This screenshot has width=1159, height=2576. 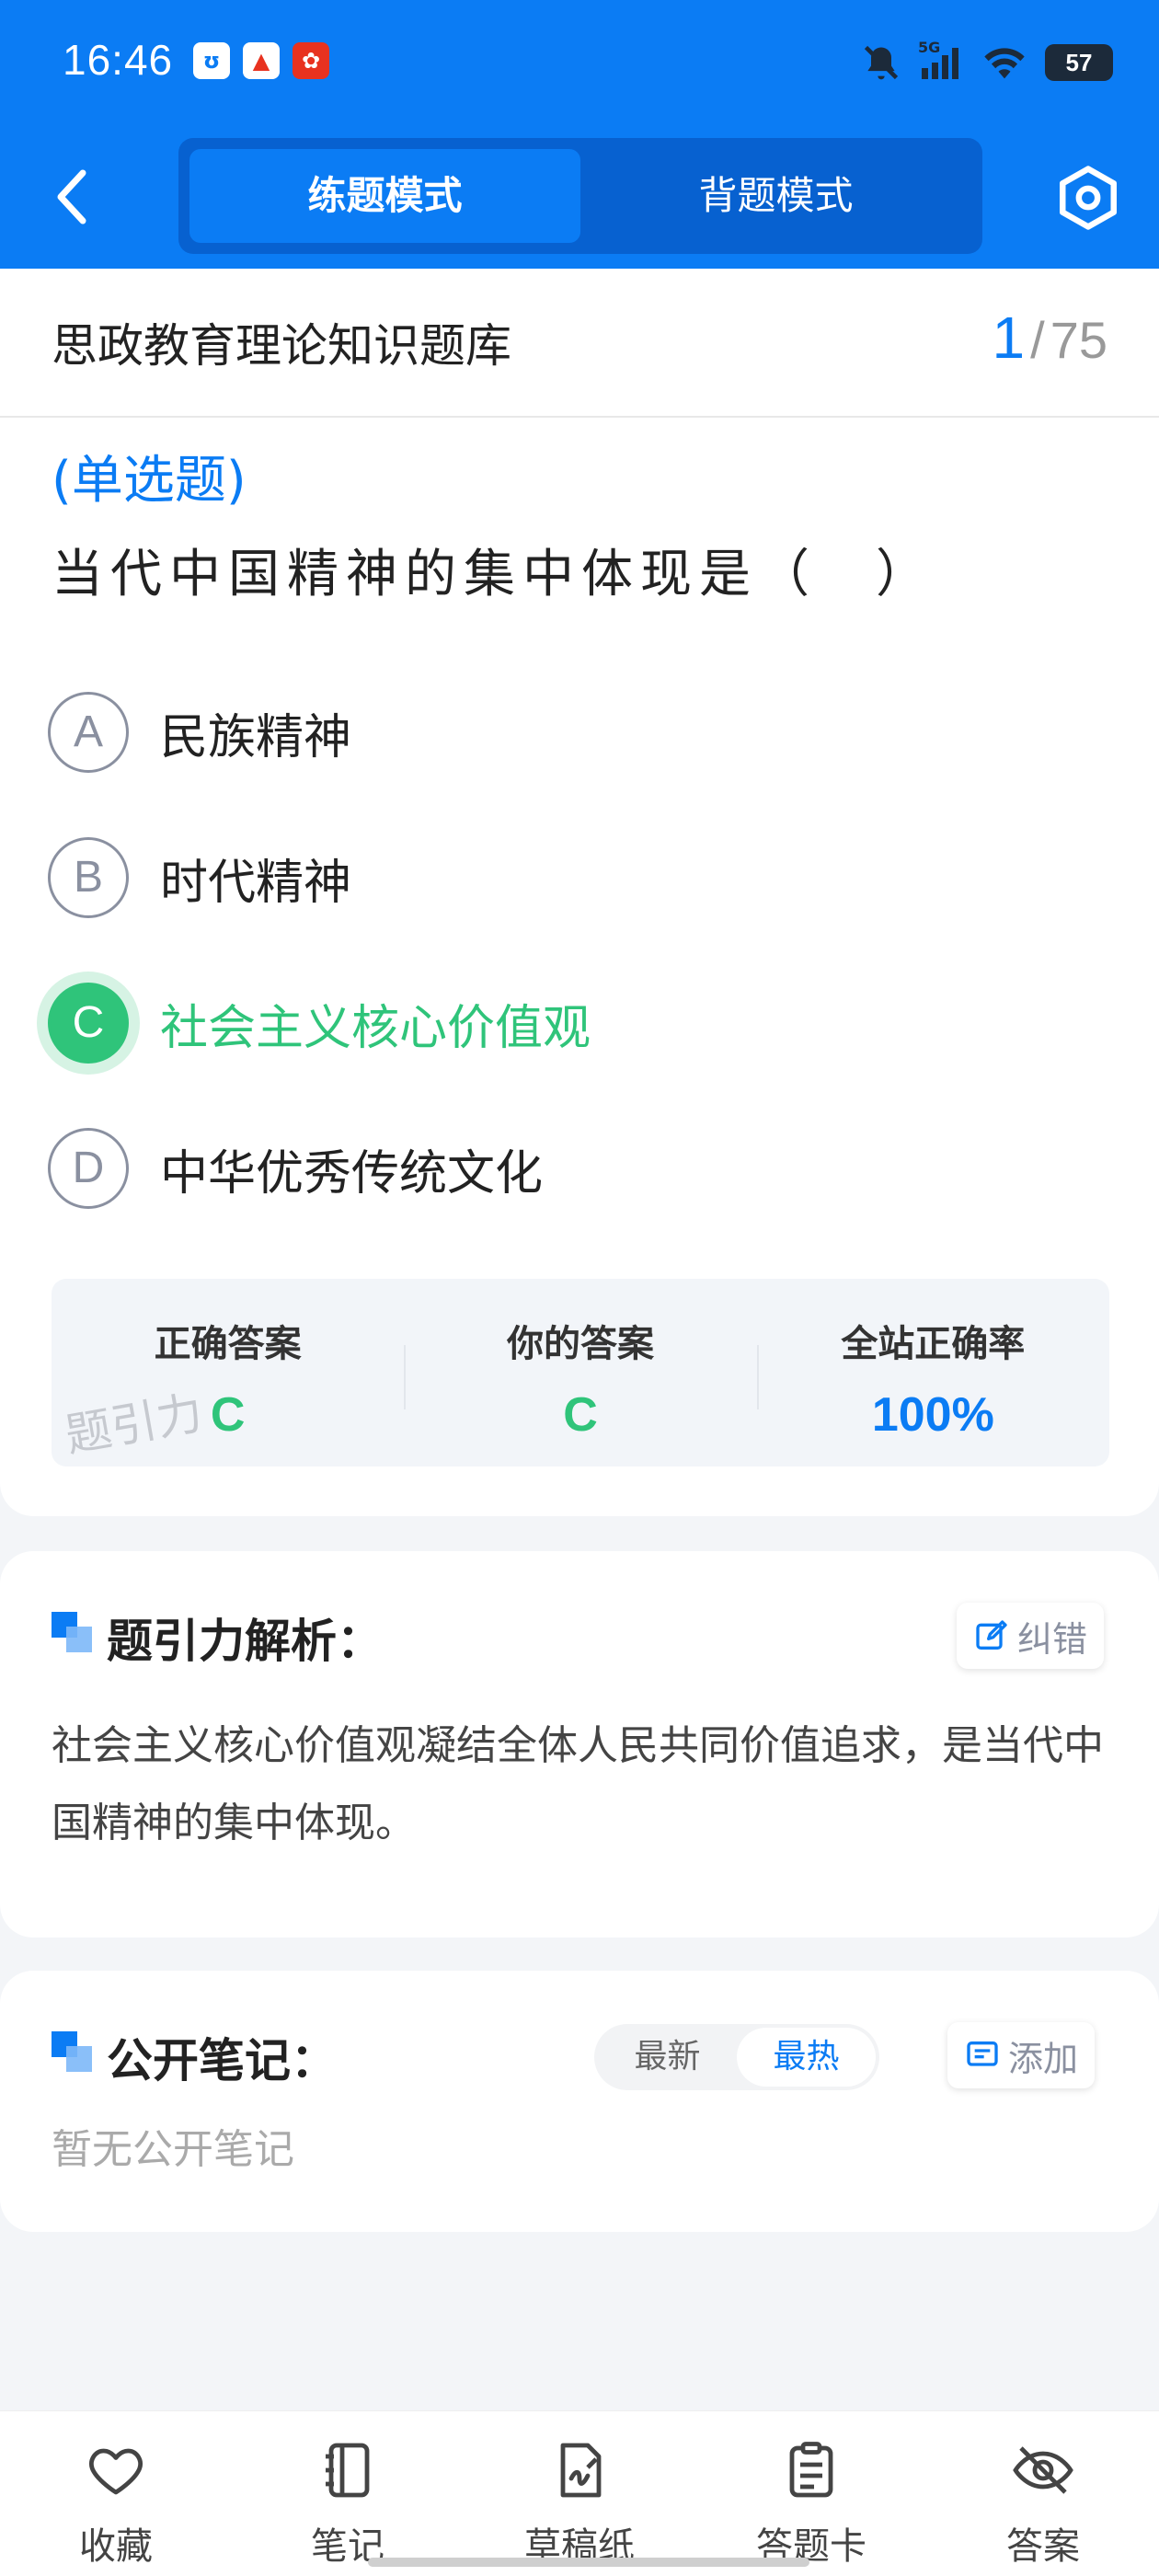 I want to click on question-text: 当代中国精神的集中体现是（ ）, so click(x=493, y=574).